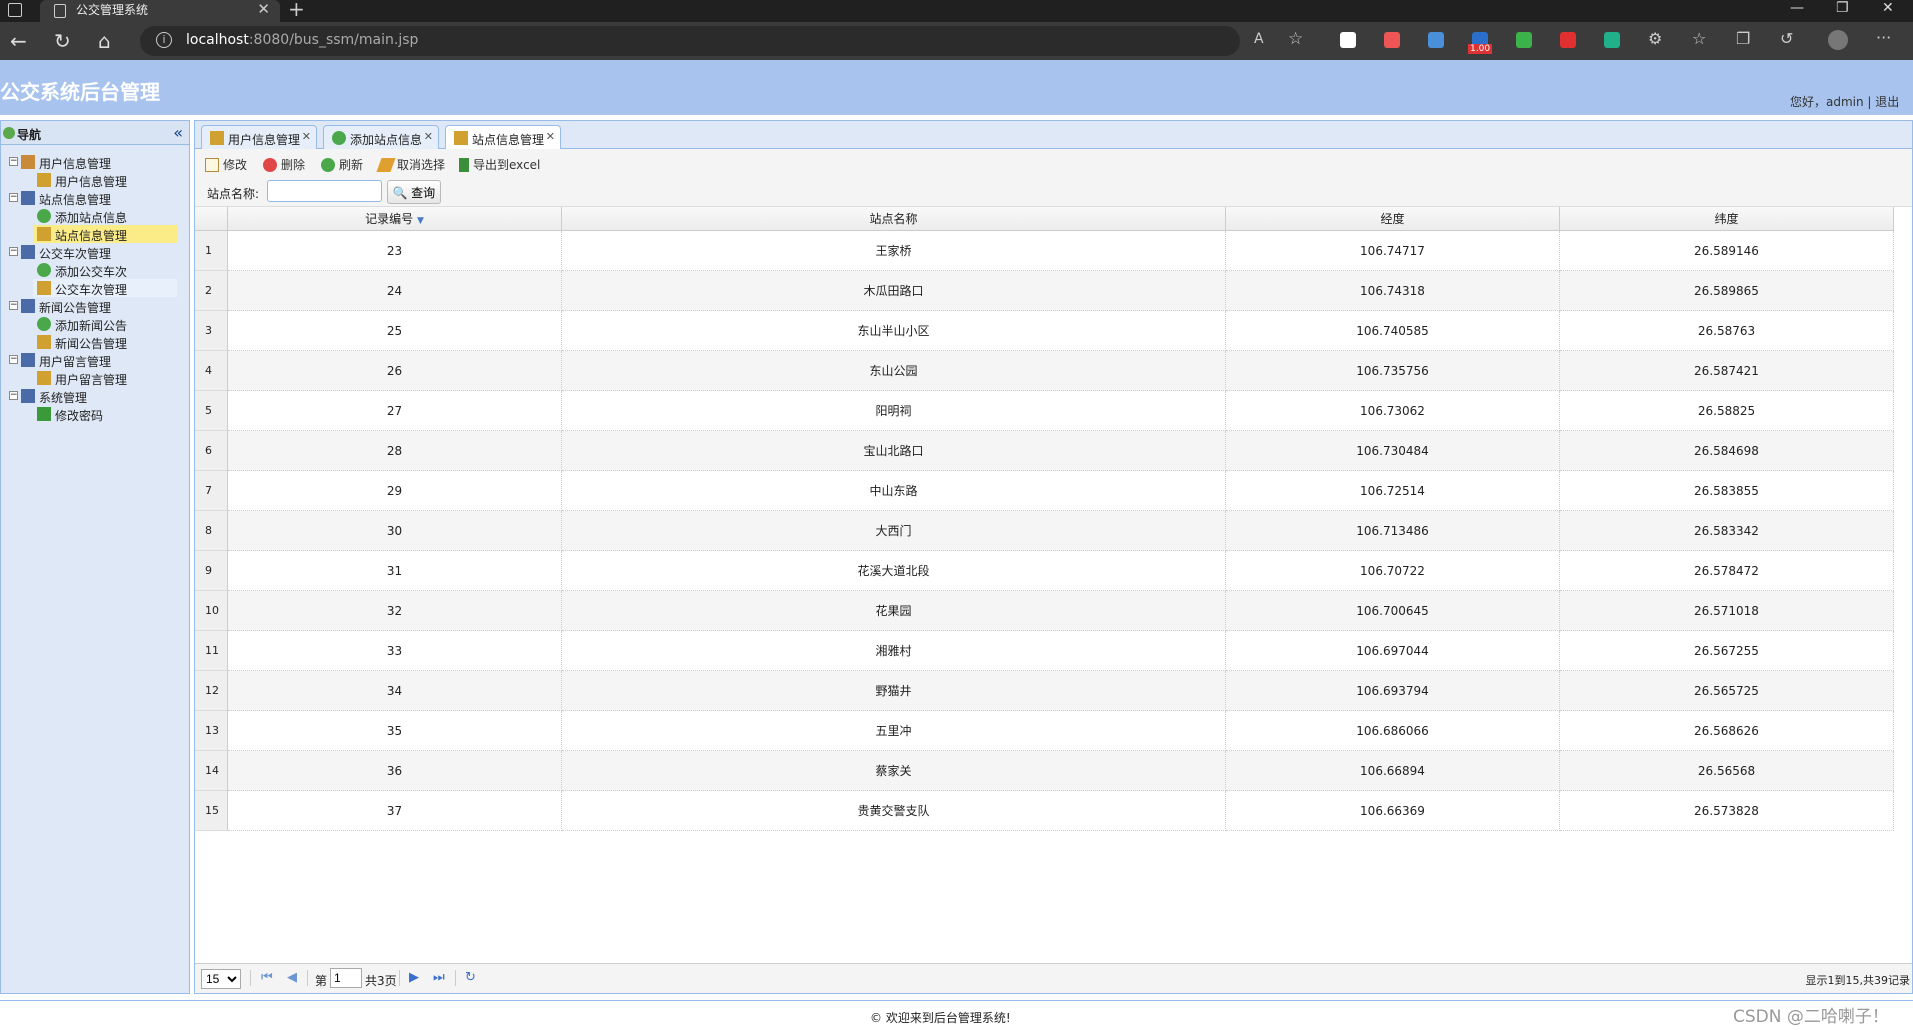 The height and width of the screenshot is (1030, 1913). I want to click on favorite-star-icon: ☆, so click(1295, 39).